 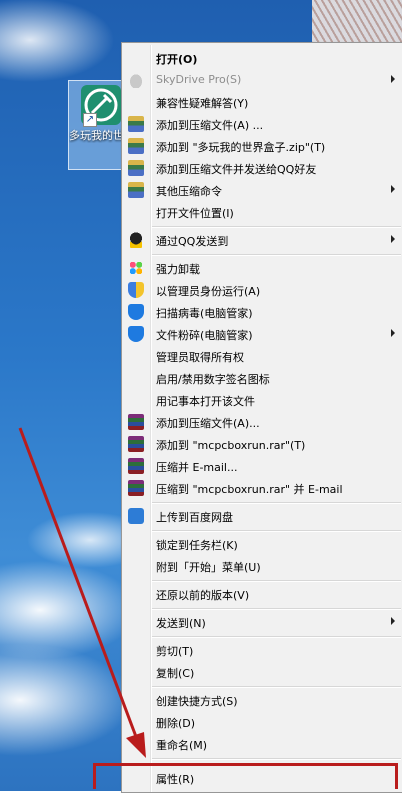 What do you see at coordinates (204, 313) in the screenshot?
I see `menu-item-label: 扫描病毒(电脑管家)` at bounding box center [204, 313].